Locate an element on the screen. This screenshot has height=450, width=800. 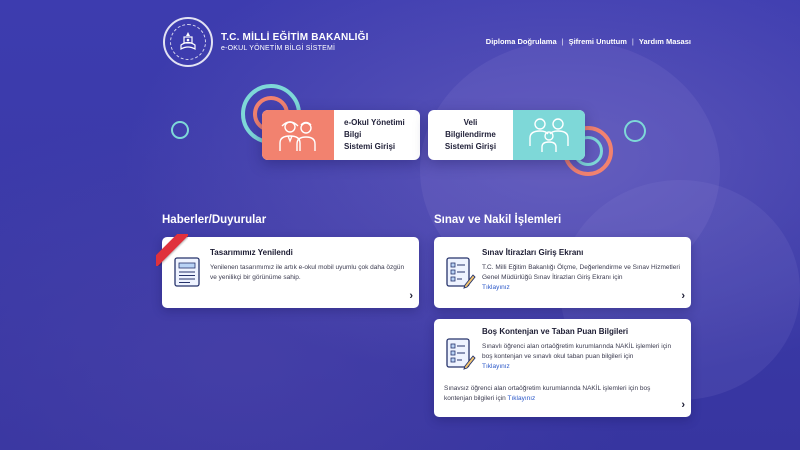
eokul-login-line2: Sistemi Girişi is located at coordinates (370, 146).